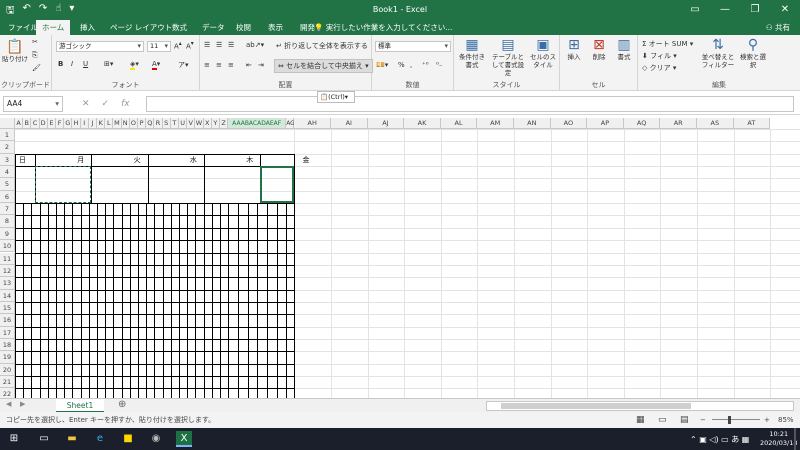 The height and width of the screenshot is (450, 800). What do you see at coordinates (574, 49) in the screenshot?
I see `insert-cells-button: ⊞ 挿入` at bounding box center [574, 49].